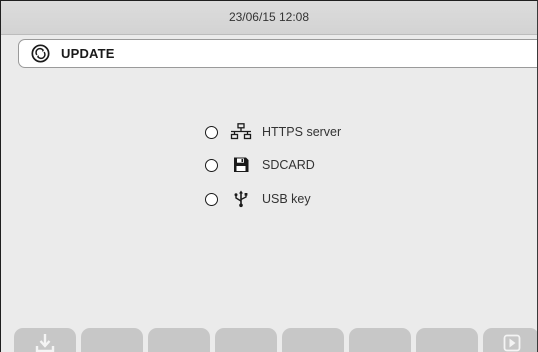 The height and width of the screenshot is (352, 538). I want to click on option-label: HTTPS server, so click(302, 132).